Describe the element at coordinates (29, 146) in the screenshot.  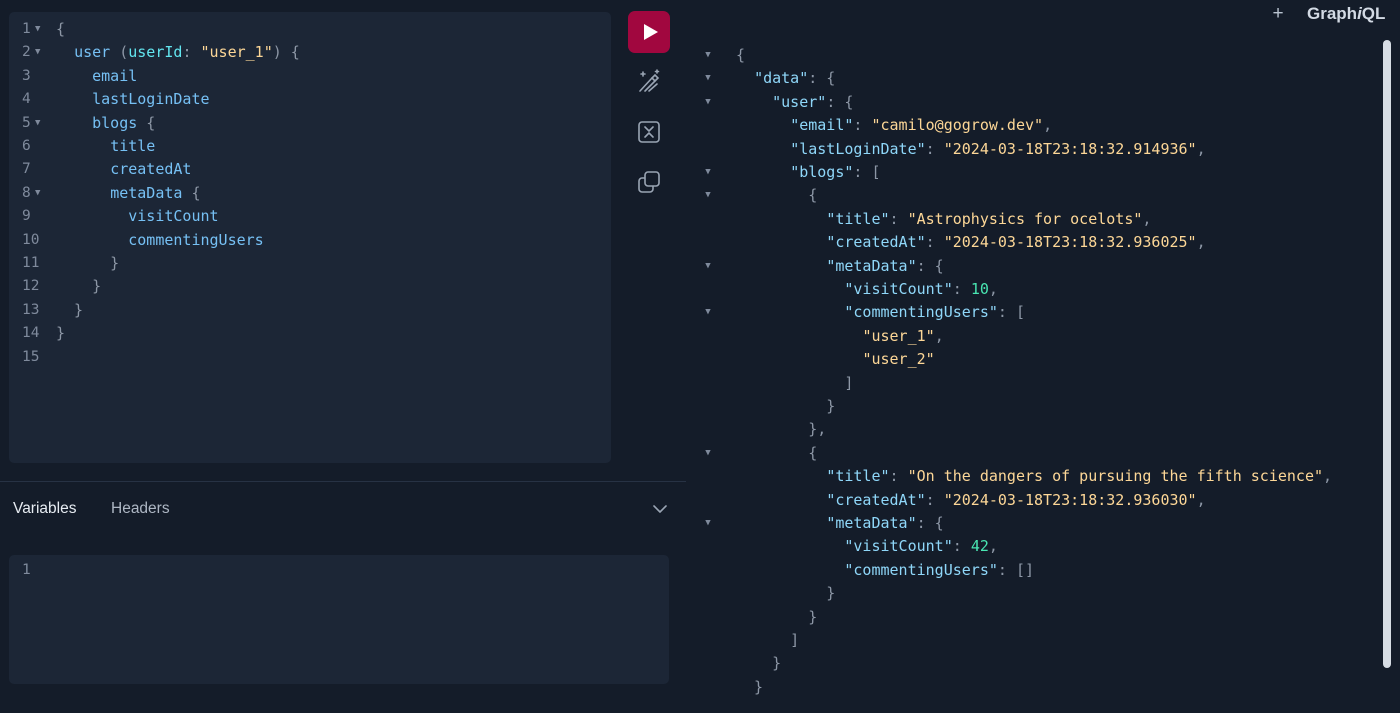
I see `line-number: 6` at that location.